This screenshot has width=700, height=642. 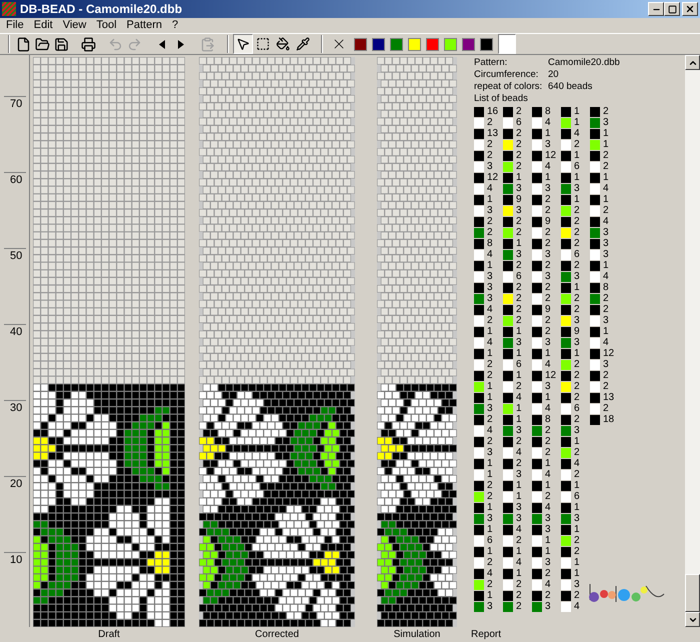 I want to click on ruler-label: 40, so click(x=16, y=331).